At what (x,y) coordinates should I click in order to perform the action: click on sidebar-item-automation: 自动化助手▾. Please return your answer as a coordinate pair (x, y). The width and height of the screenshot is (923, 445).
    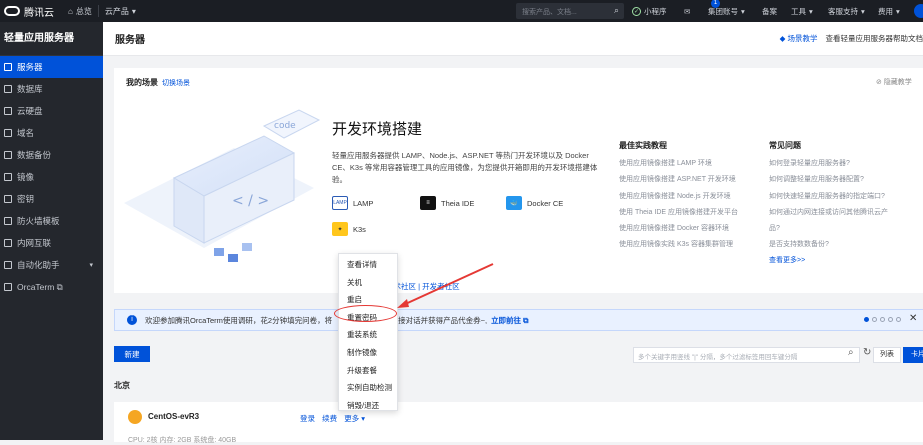
    Looking at the image, I should click on (51, 265).